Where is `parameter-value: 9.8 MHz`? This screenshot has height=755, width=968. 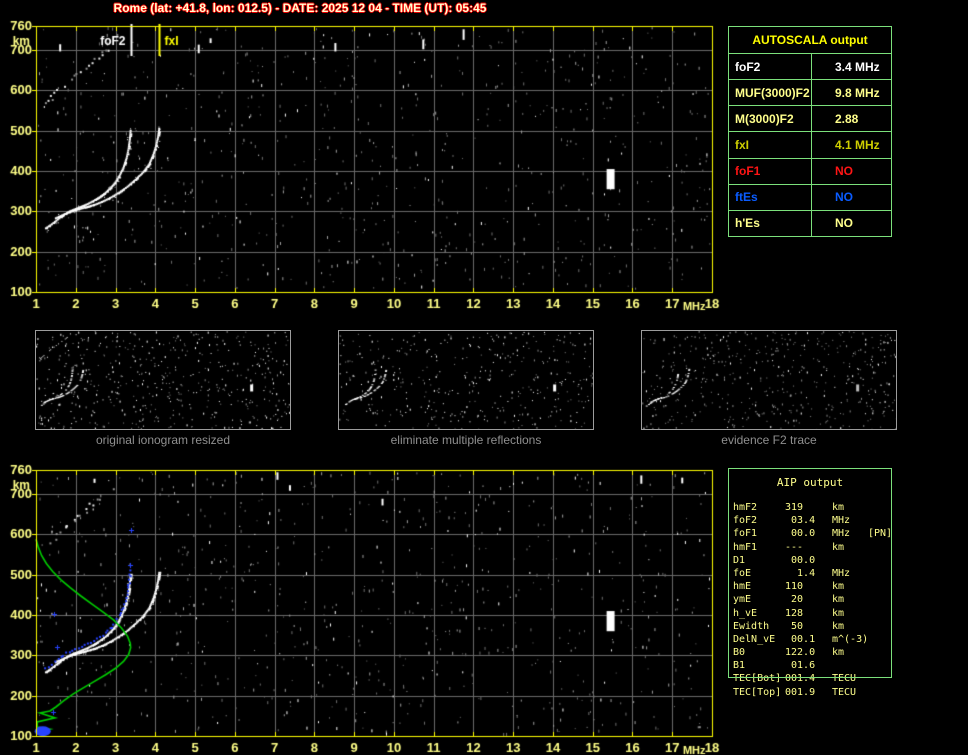 parameter-value: 9.8 MHz is located at coordinates (857, 92).